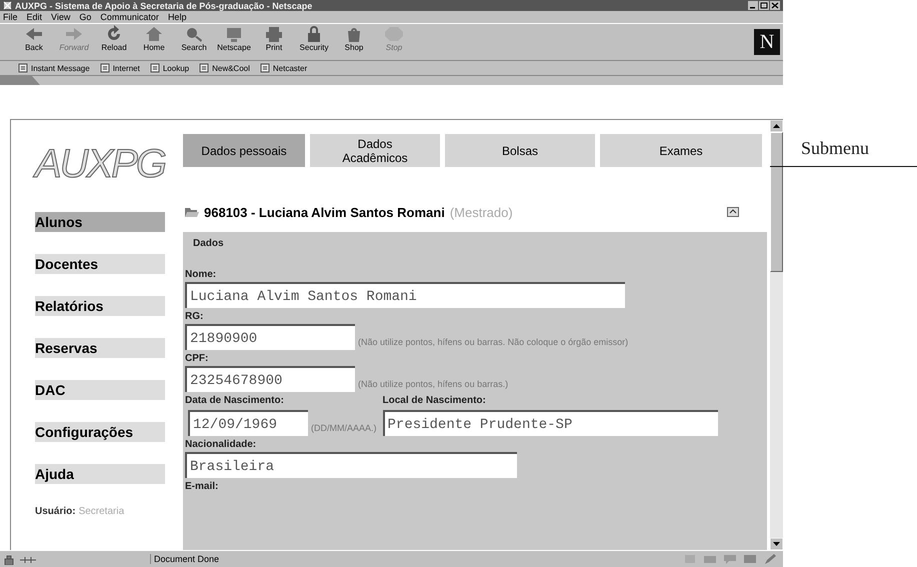 This screenshot has height=567, width=917. I want to click on field-label: CPF:, so click(197, 359).